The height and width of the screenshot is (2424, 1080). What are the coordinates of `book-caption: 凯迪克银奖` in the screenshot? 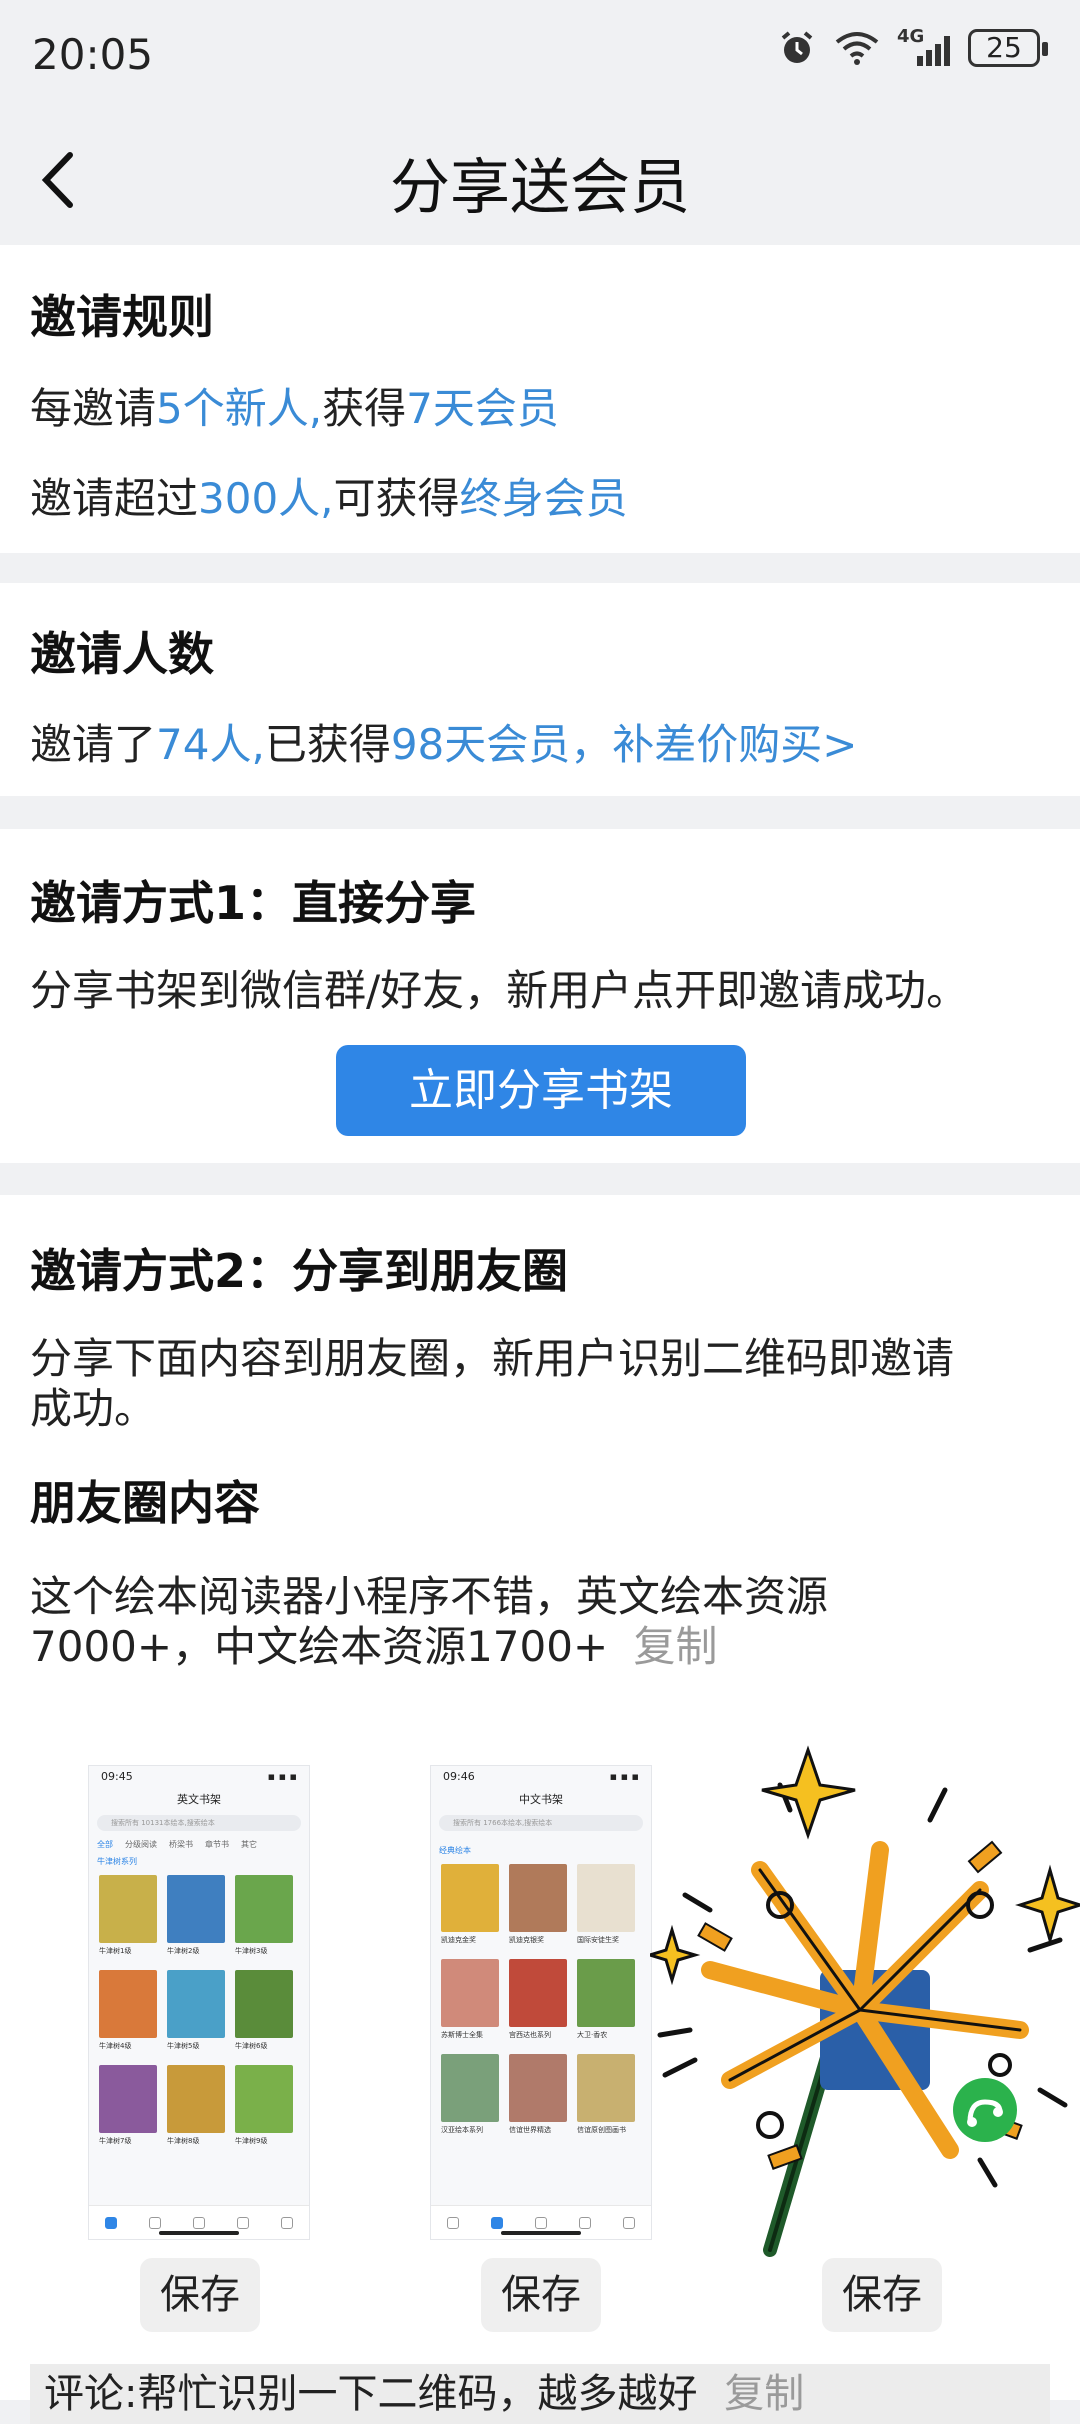 It's located at (526, 1940).